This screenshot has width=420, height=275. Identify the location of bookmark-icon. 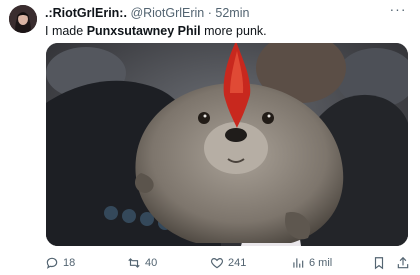
(379, 263).